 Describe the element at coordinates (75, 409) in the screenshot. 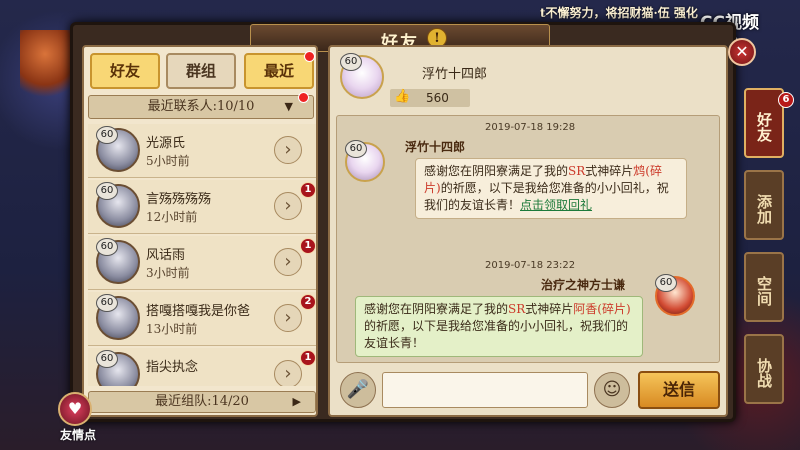

I see `heart-icon: ♥` at that location.